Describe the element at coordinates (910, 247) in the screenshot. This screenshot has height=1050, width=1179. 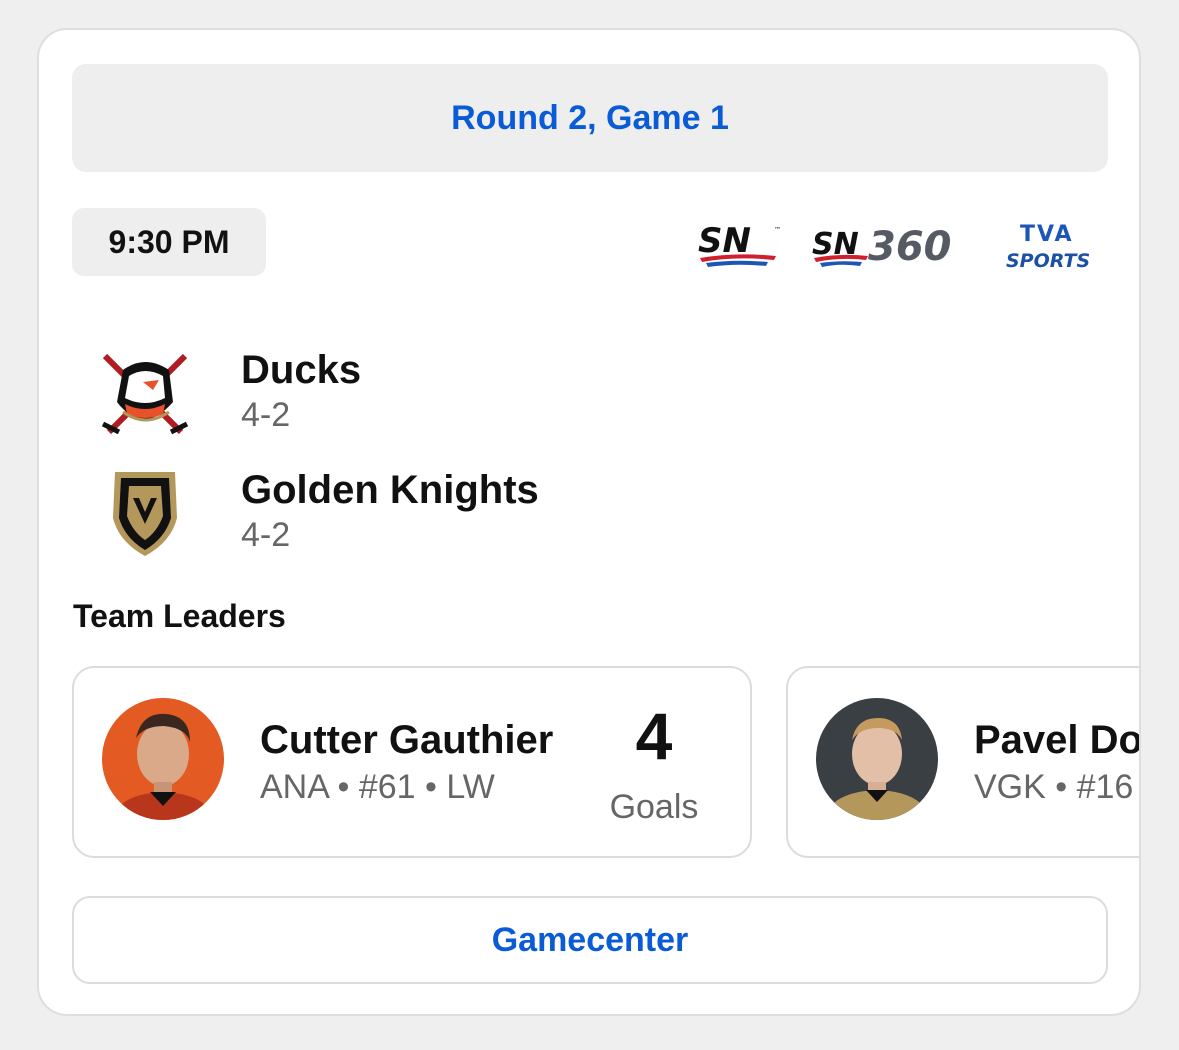
I see `svg-text: 360` at that location.